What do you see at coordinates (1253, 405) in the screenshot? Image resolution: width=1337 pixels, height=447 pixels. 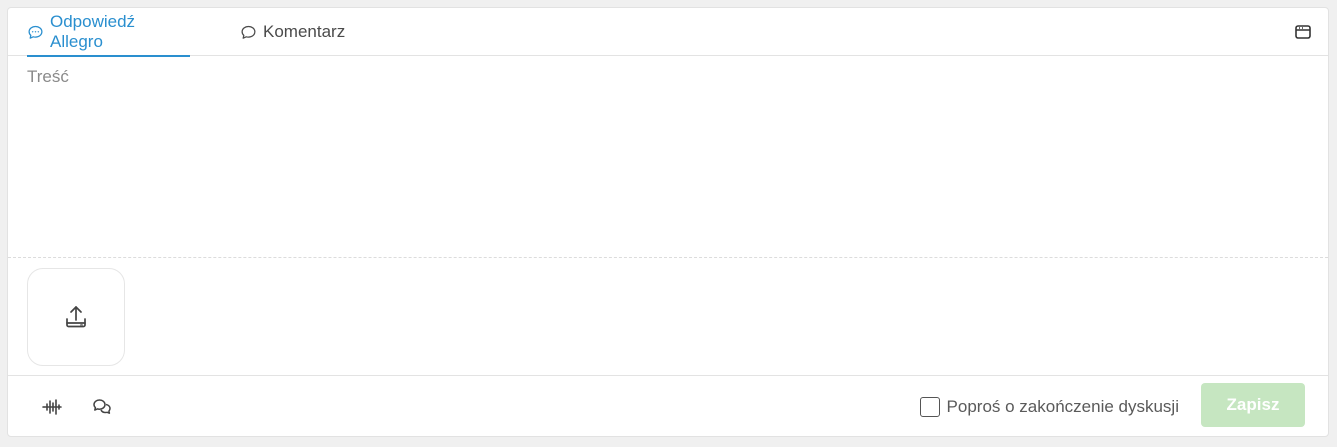 I see `save-button: Zapisz` at bounding box center [1253, 405].